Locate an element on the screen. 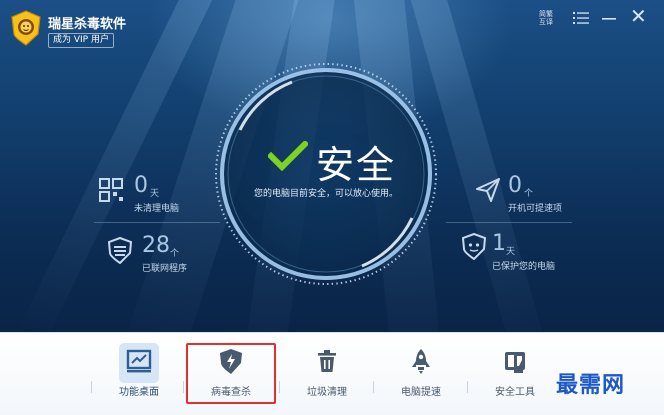  rising-lion-logo-icon is located at coordinates (26, 28).